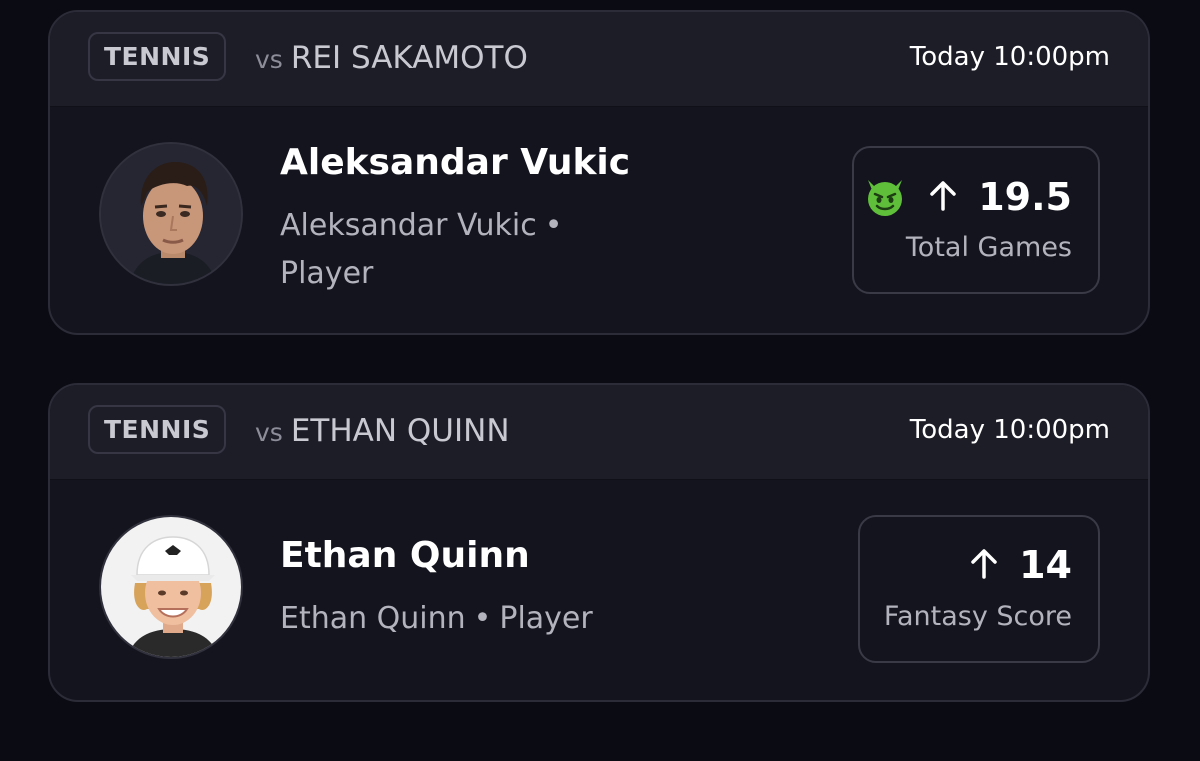 Image resolution: width=1200 pixels, height=761 pixels. I want to click on devil-face-icon, so click(885, 197).